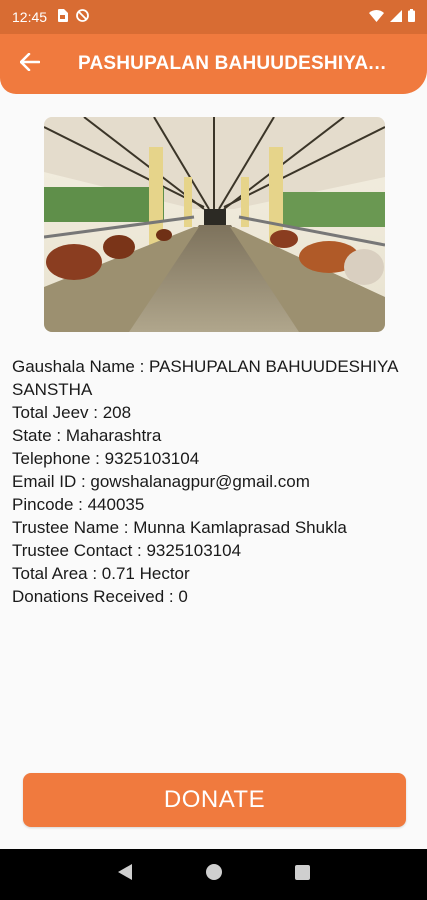  I want to click on total-jeev: Total Jeev : 208, so click(72, 412).